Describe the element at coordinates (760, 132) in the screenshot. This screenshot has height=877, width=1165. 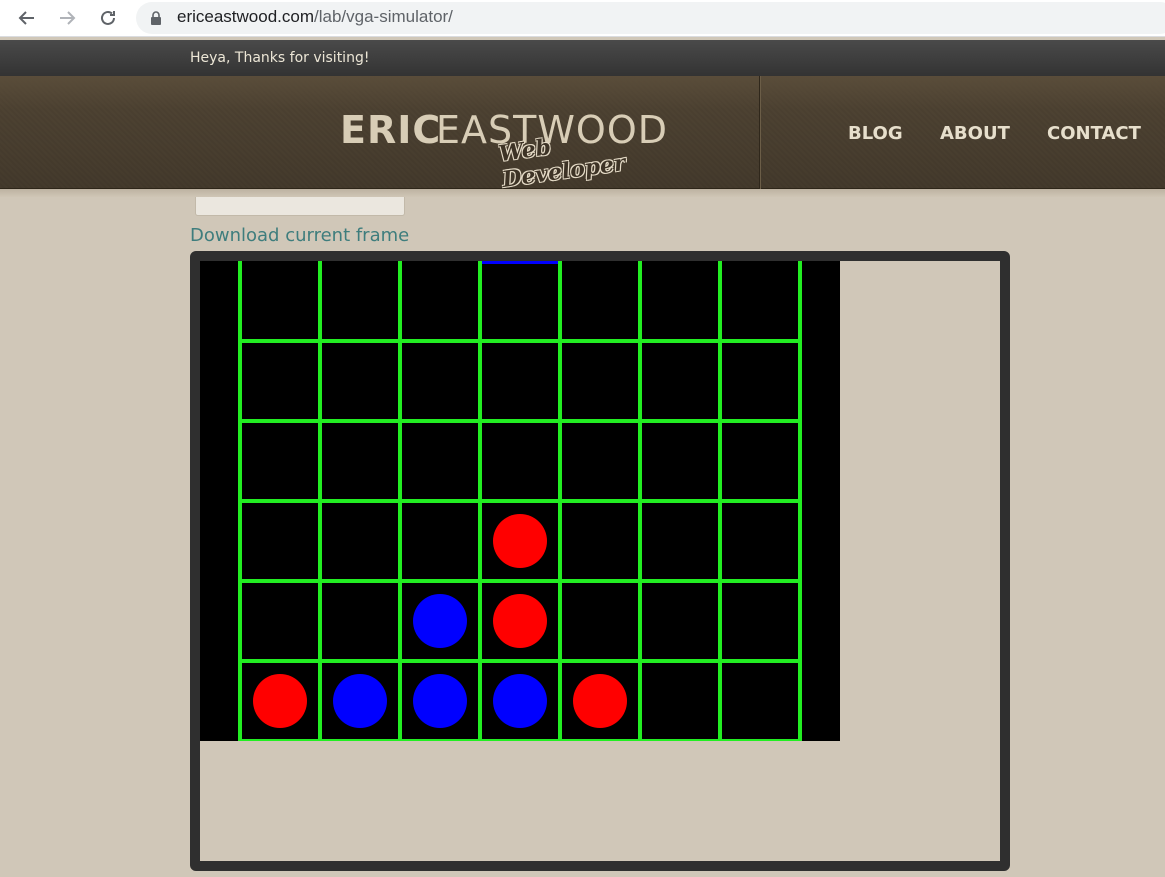
I see `header-divider` at that location.